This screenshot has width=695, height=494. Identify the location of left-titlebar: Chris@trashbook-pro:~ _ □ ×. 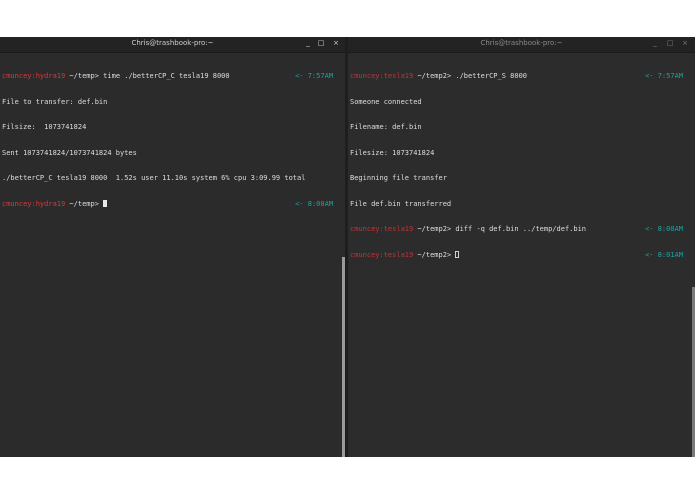
(172, 45).